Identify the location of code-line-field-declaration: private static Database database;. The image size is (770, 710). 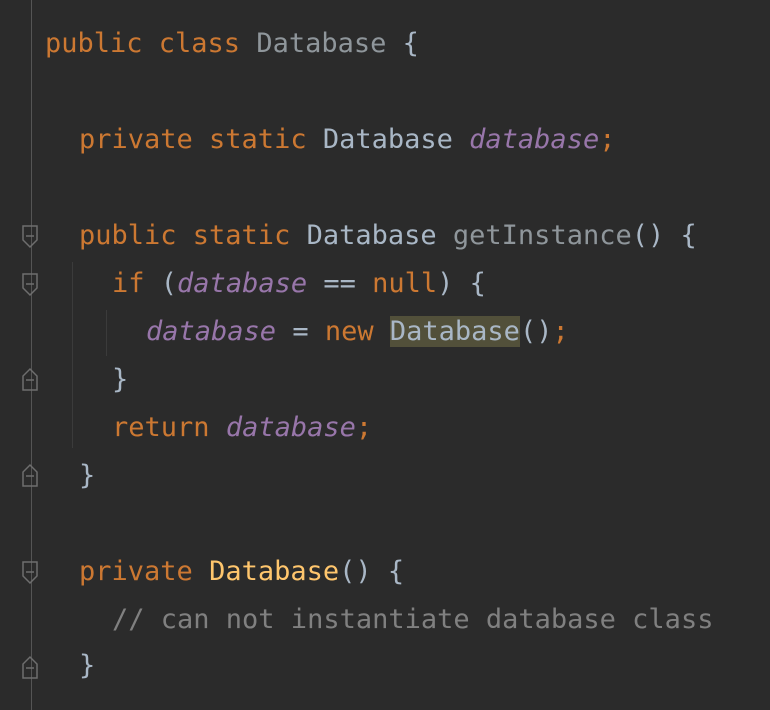
(347, 140).